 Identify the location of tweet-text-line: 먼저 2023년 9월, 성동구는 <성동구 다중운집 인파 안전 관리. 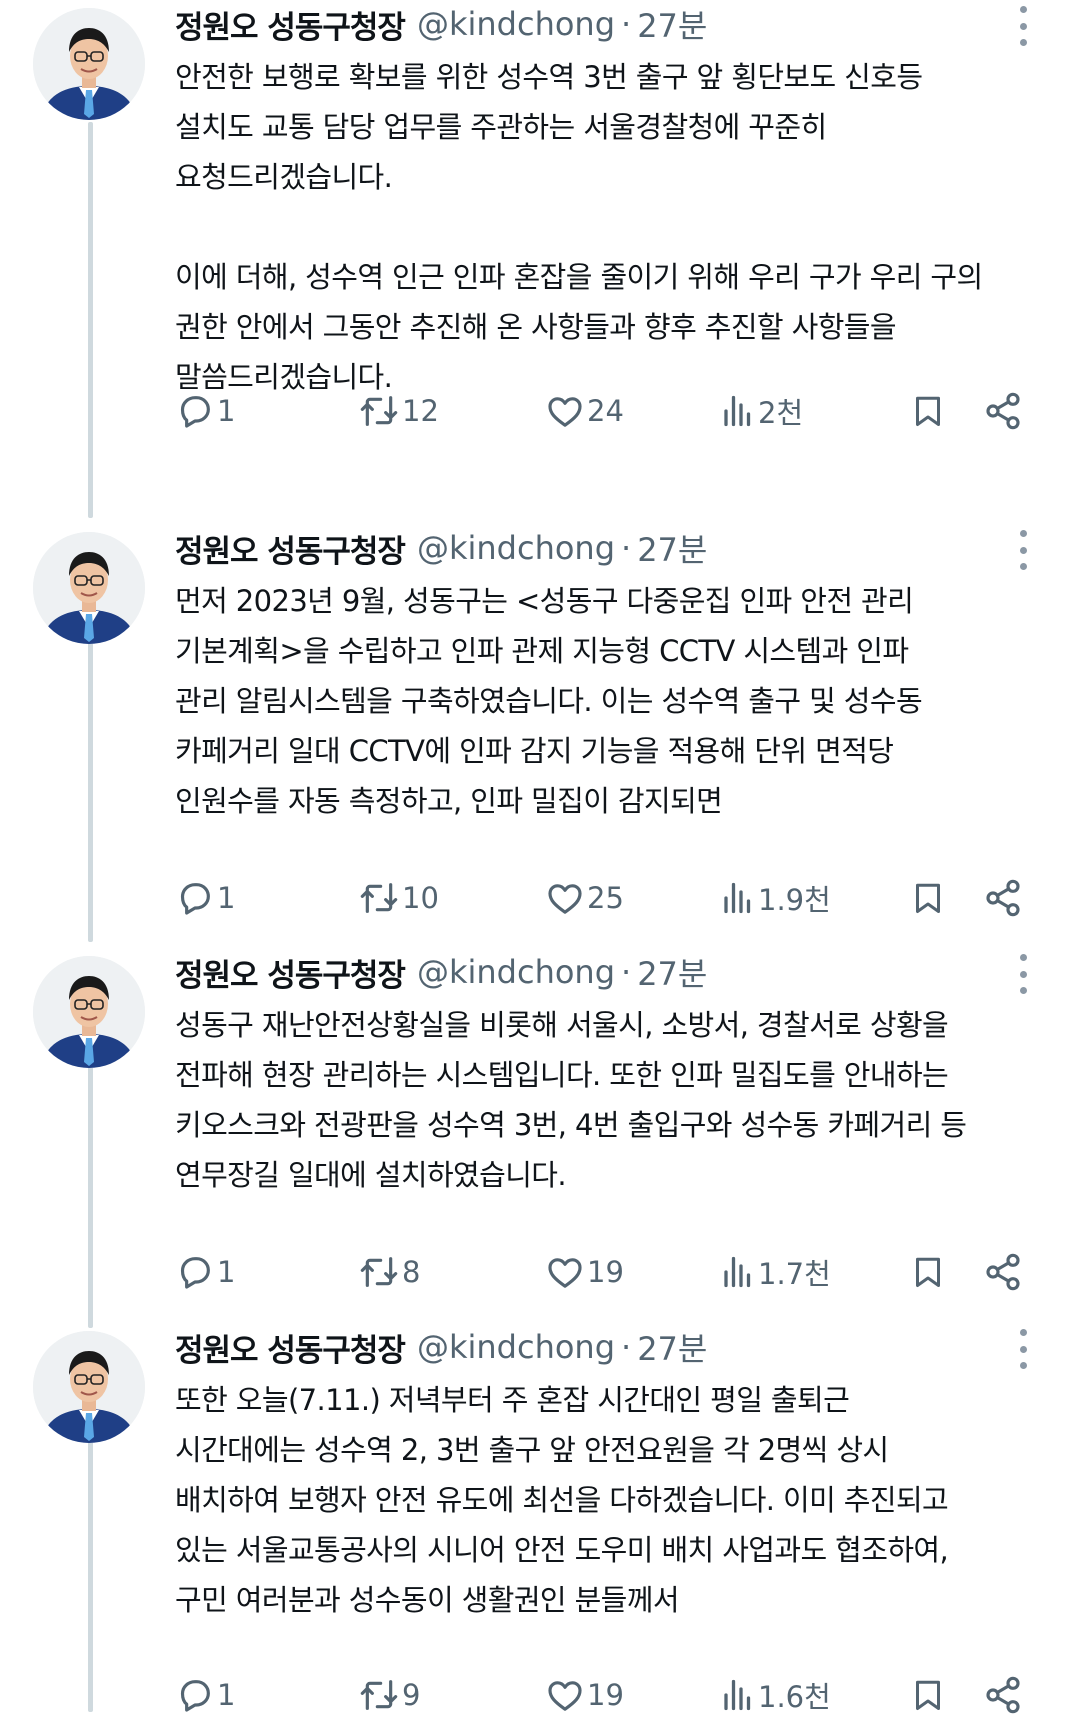
(544, 601).